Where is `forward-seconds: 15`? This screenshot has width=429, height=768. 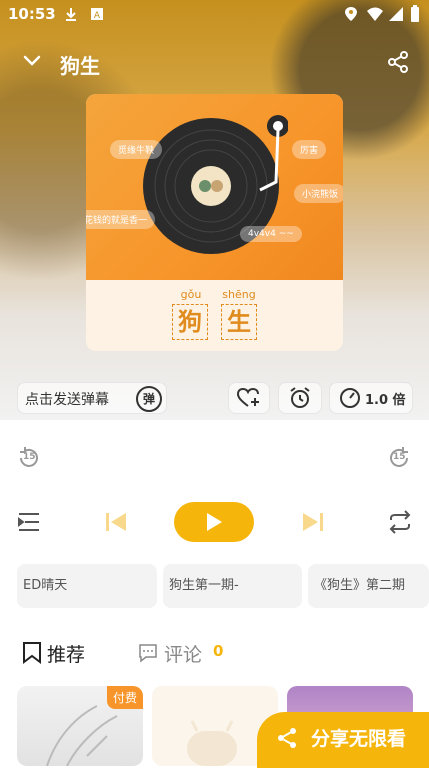
forward-seconds: 15 is located at coordinates (399, 457).